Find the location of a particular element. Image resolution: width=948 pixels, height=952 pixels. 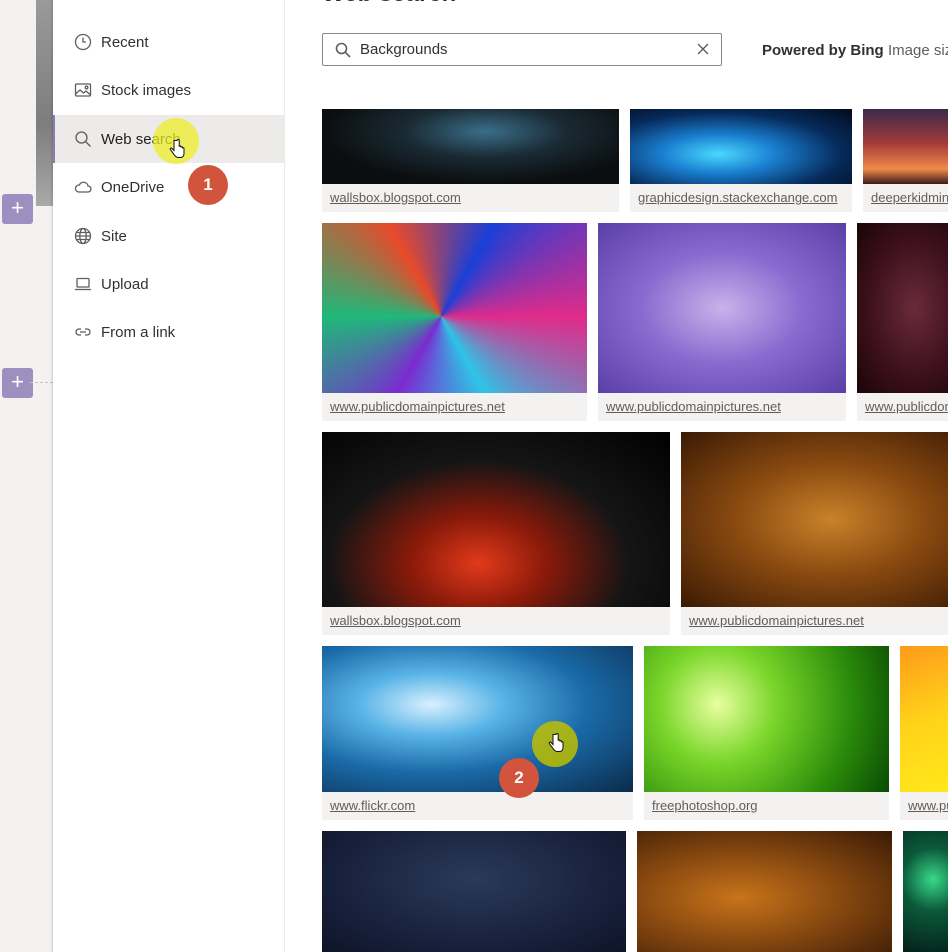

result-caption: www.flickr.com is located at coordinates (477, 806).